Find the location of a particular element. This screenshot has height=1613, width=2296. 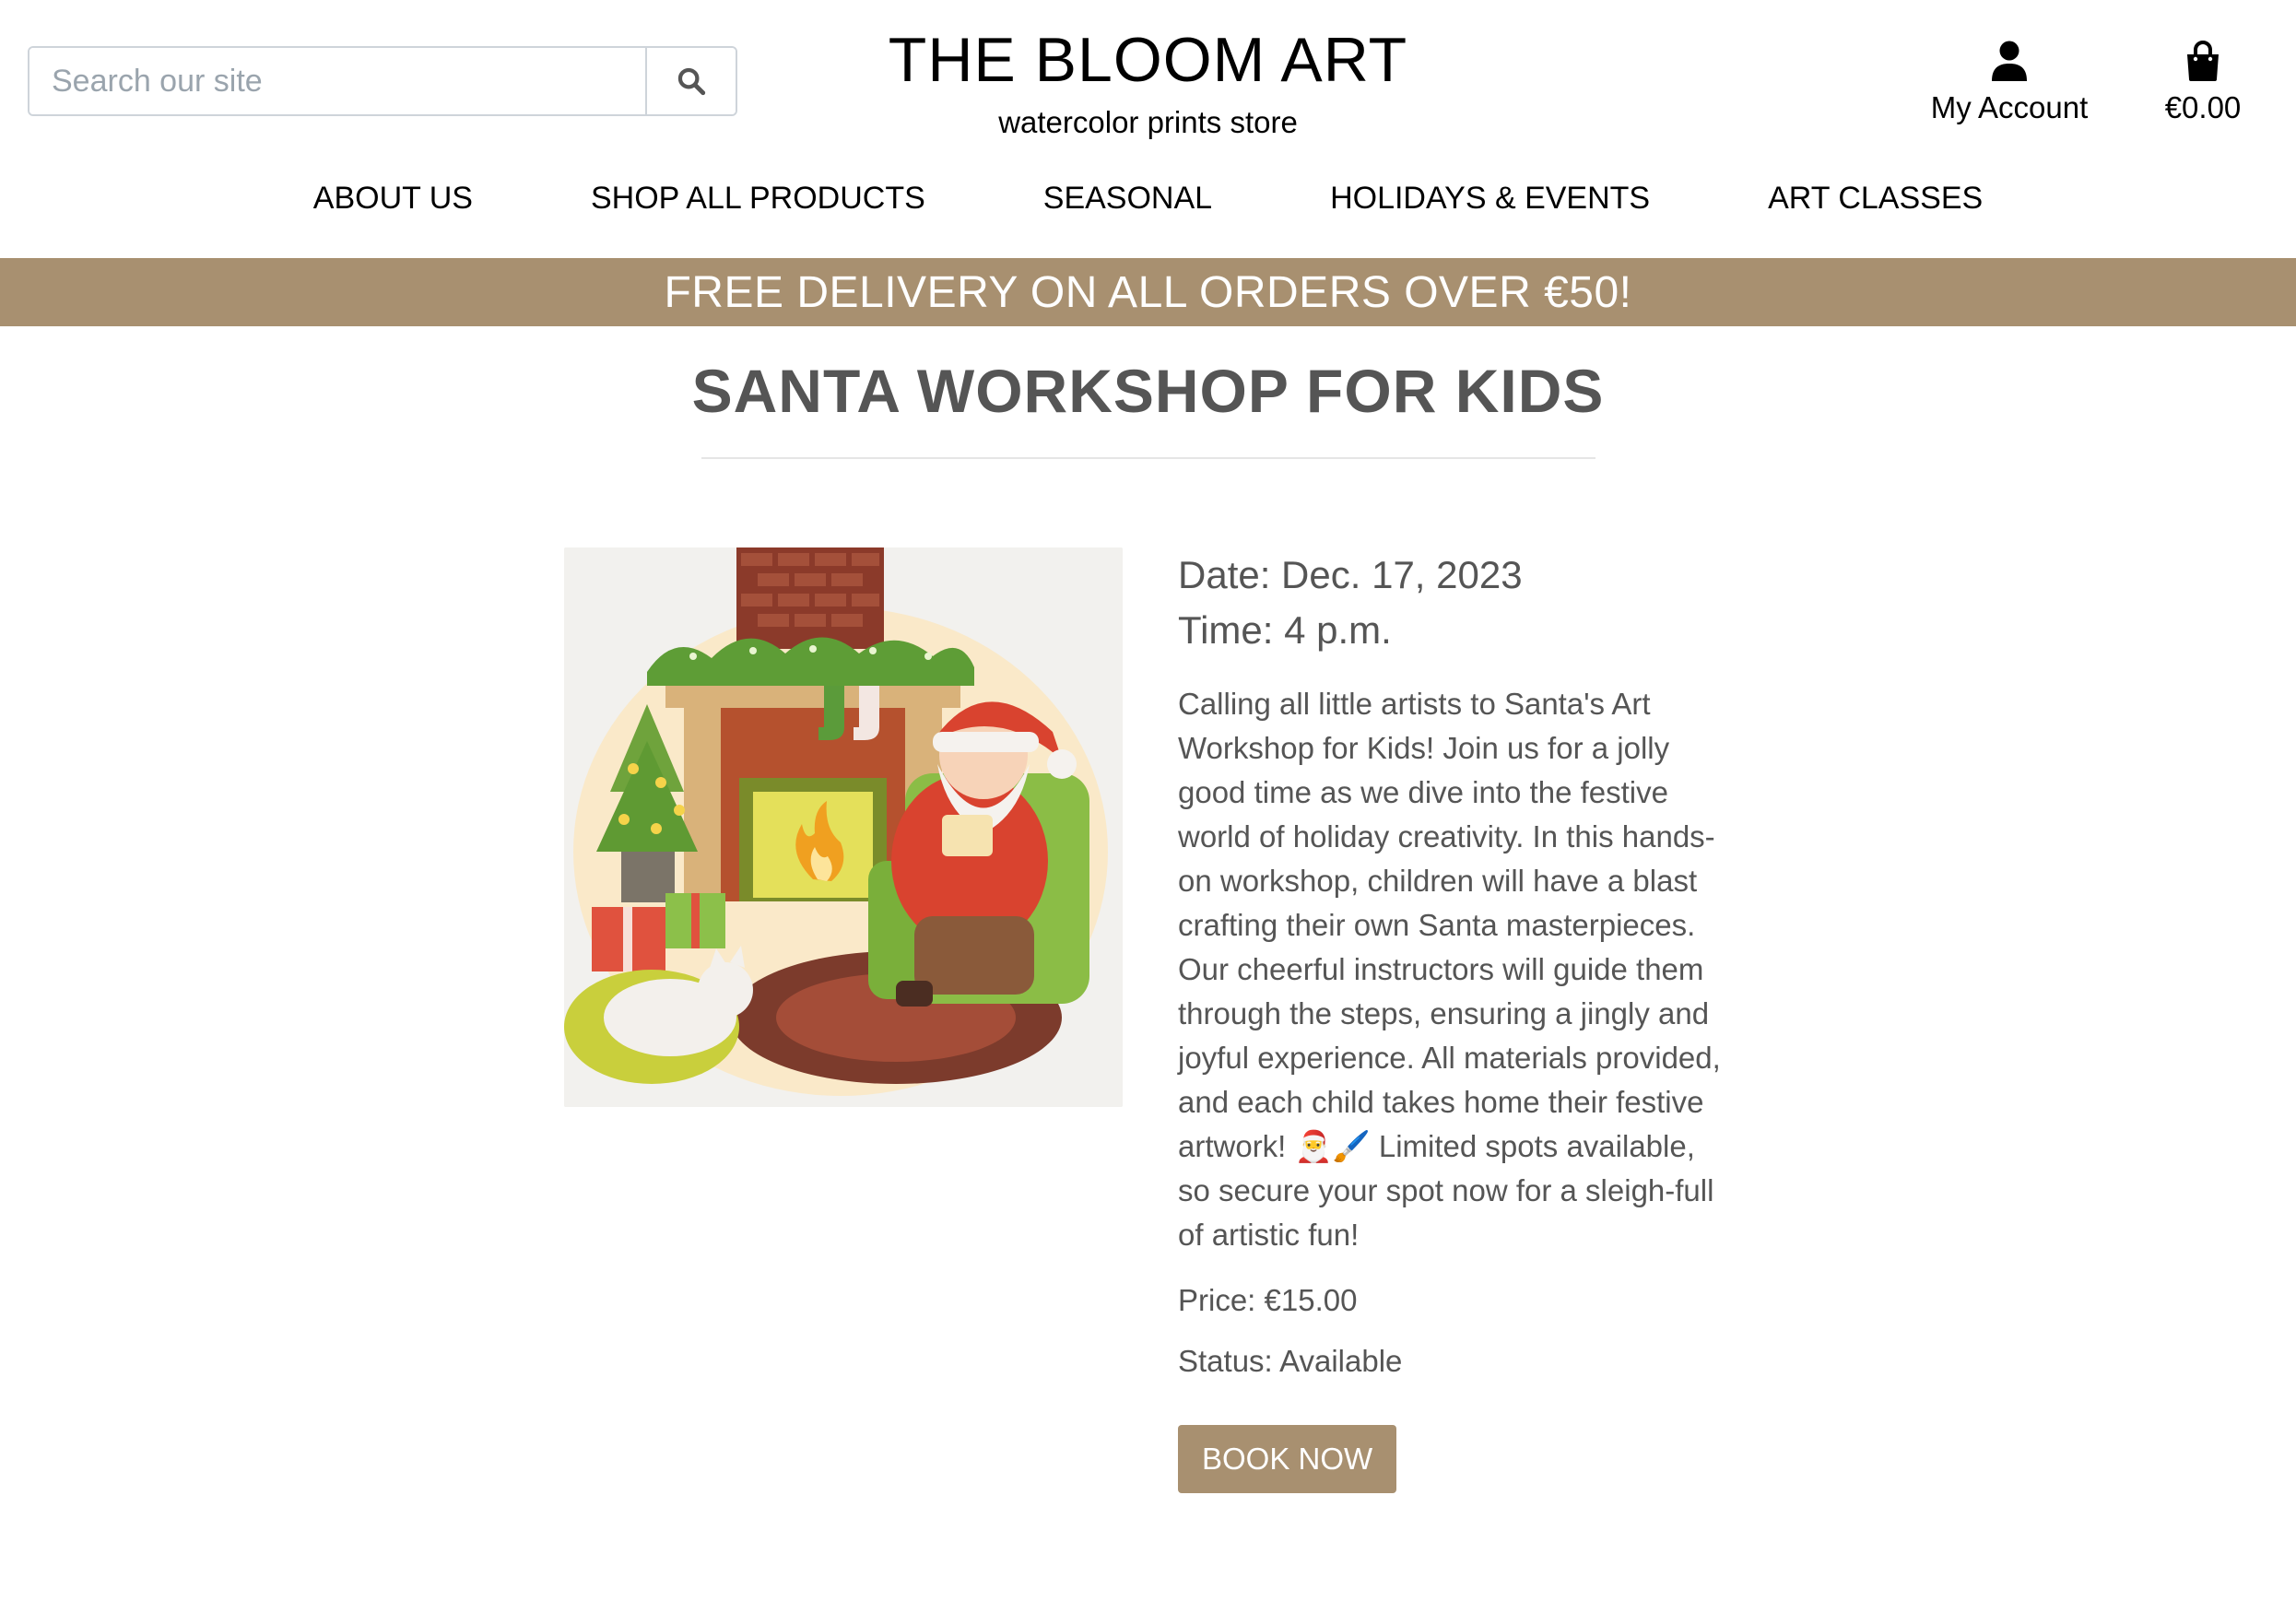

search-icon is located at coordinates (692, 81).